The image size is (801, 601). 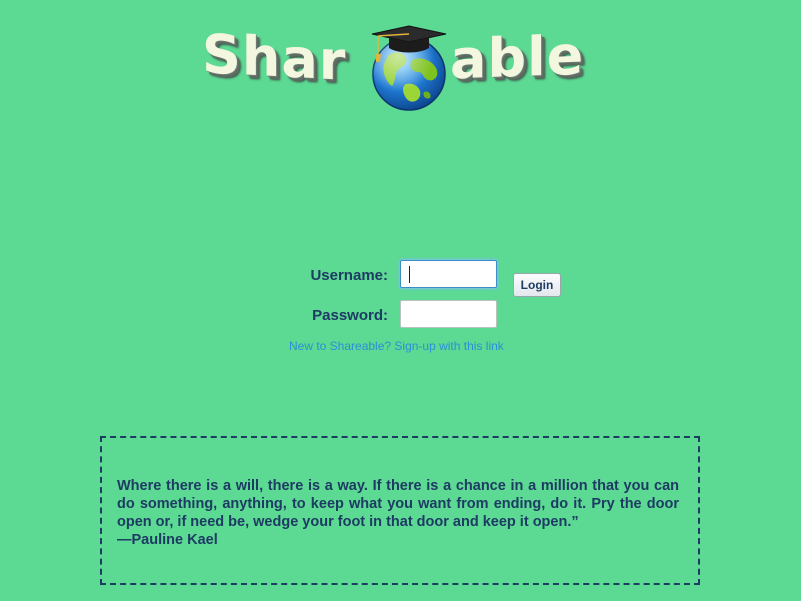 What do you see at coordinates (537, 285) in the screenshot?
I see `login-button: Login` at bounding box center [537, 285].